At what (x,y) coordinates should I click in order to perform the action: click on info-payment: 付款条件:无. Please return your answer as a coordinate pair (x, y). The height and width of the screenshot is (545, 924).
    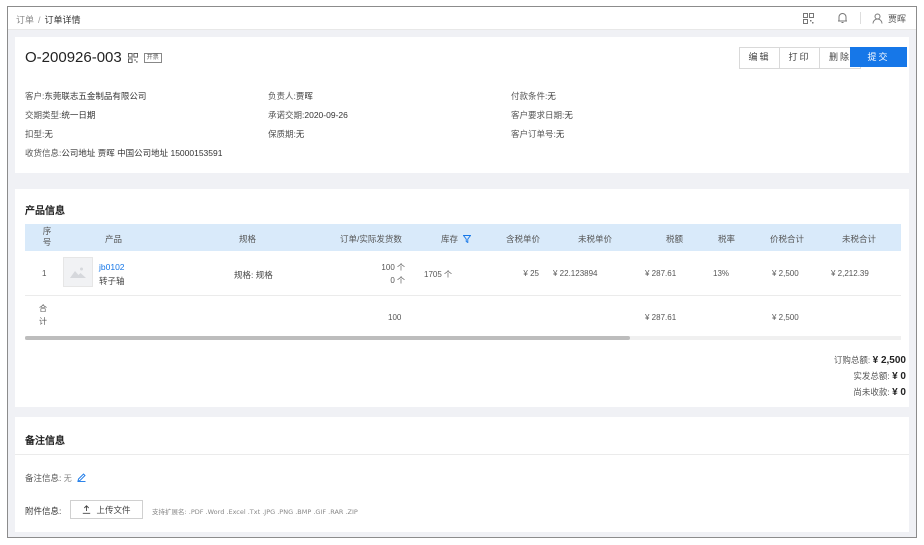
    Looking at the image, I should click on (533, 96).